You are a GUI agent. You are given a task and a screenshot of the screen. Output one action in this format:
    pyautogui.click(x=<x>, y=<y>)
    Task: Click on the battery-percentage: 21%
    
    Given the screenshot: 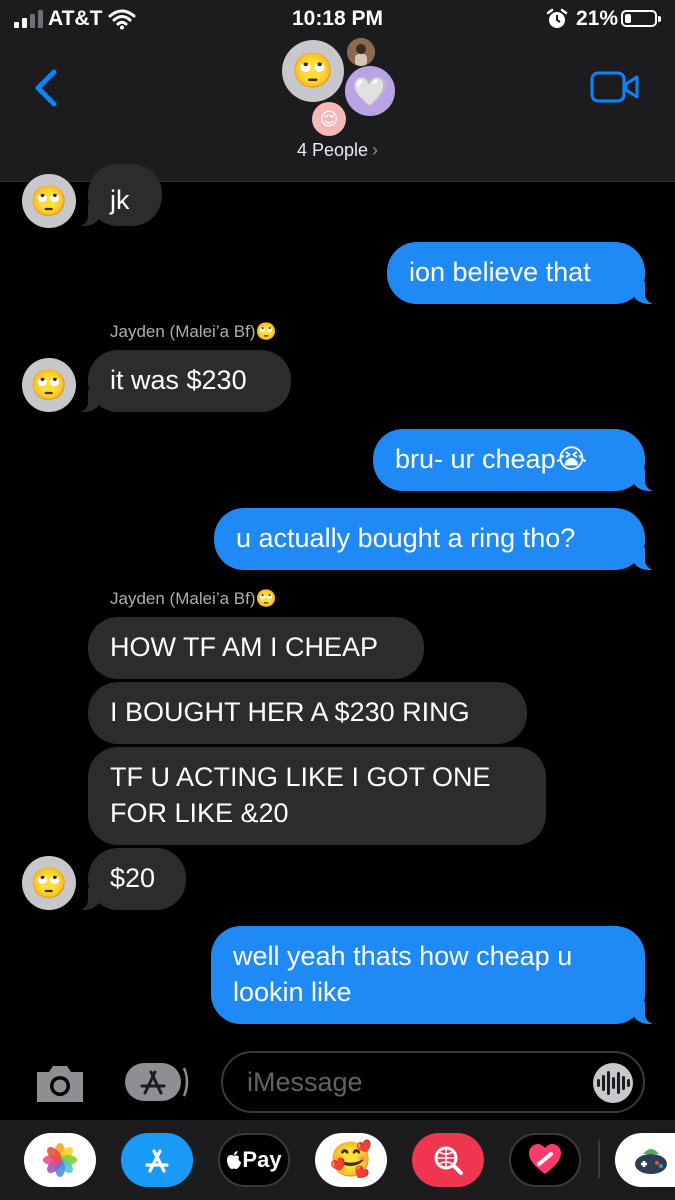 What is the action you would take?
    pyautogui.click(x=597, y=18)
    